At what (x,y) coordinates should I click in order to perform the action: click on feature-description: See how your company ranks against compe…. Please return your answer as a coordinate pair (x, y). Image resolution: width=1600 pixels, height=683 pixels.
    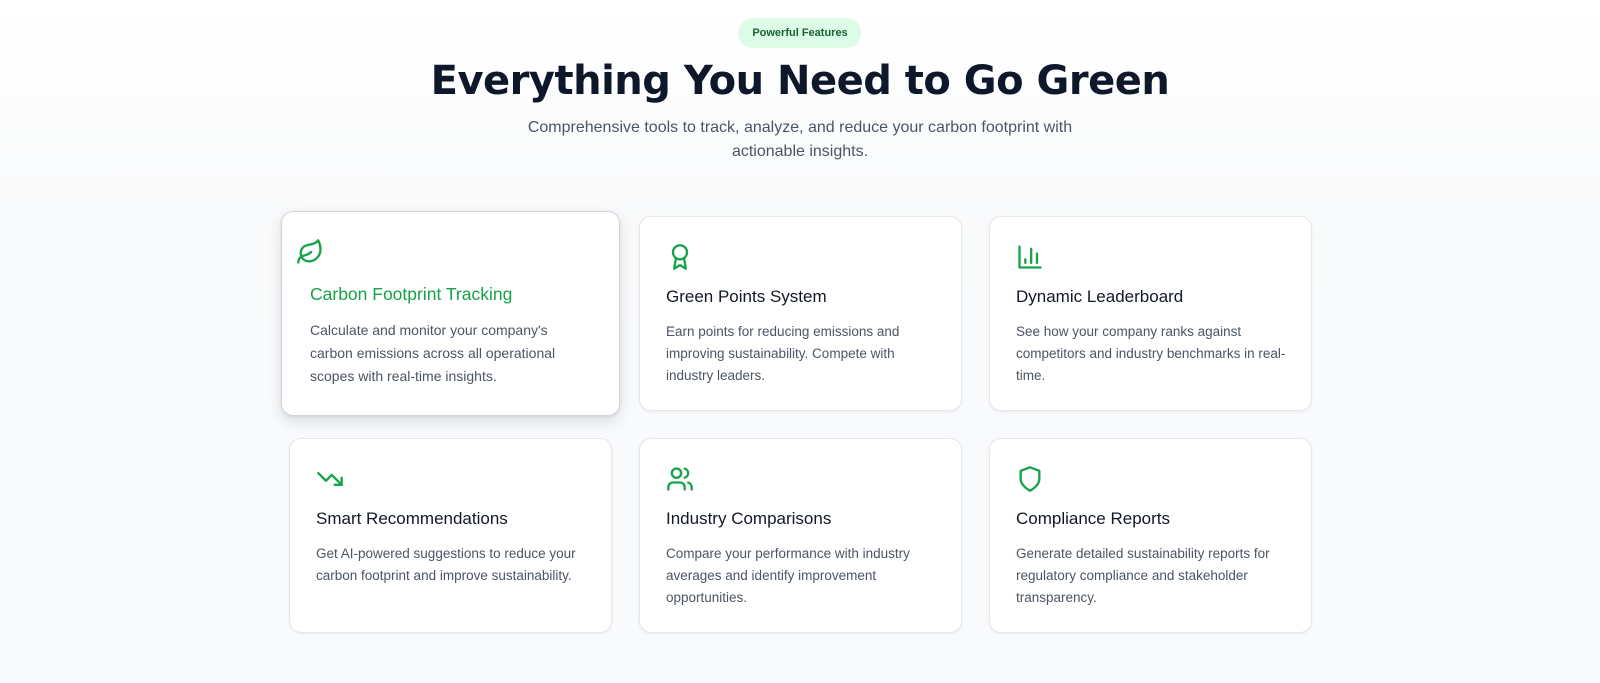
    Looking at the image, I should click on (1151, 353).